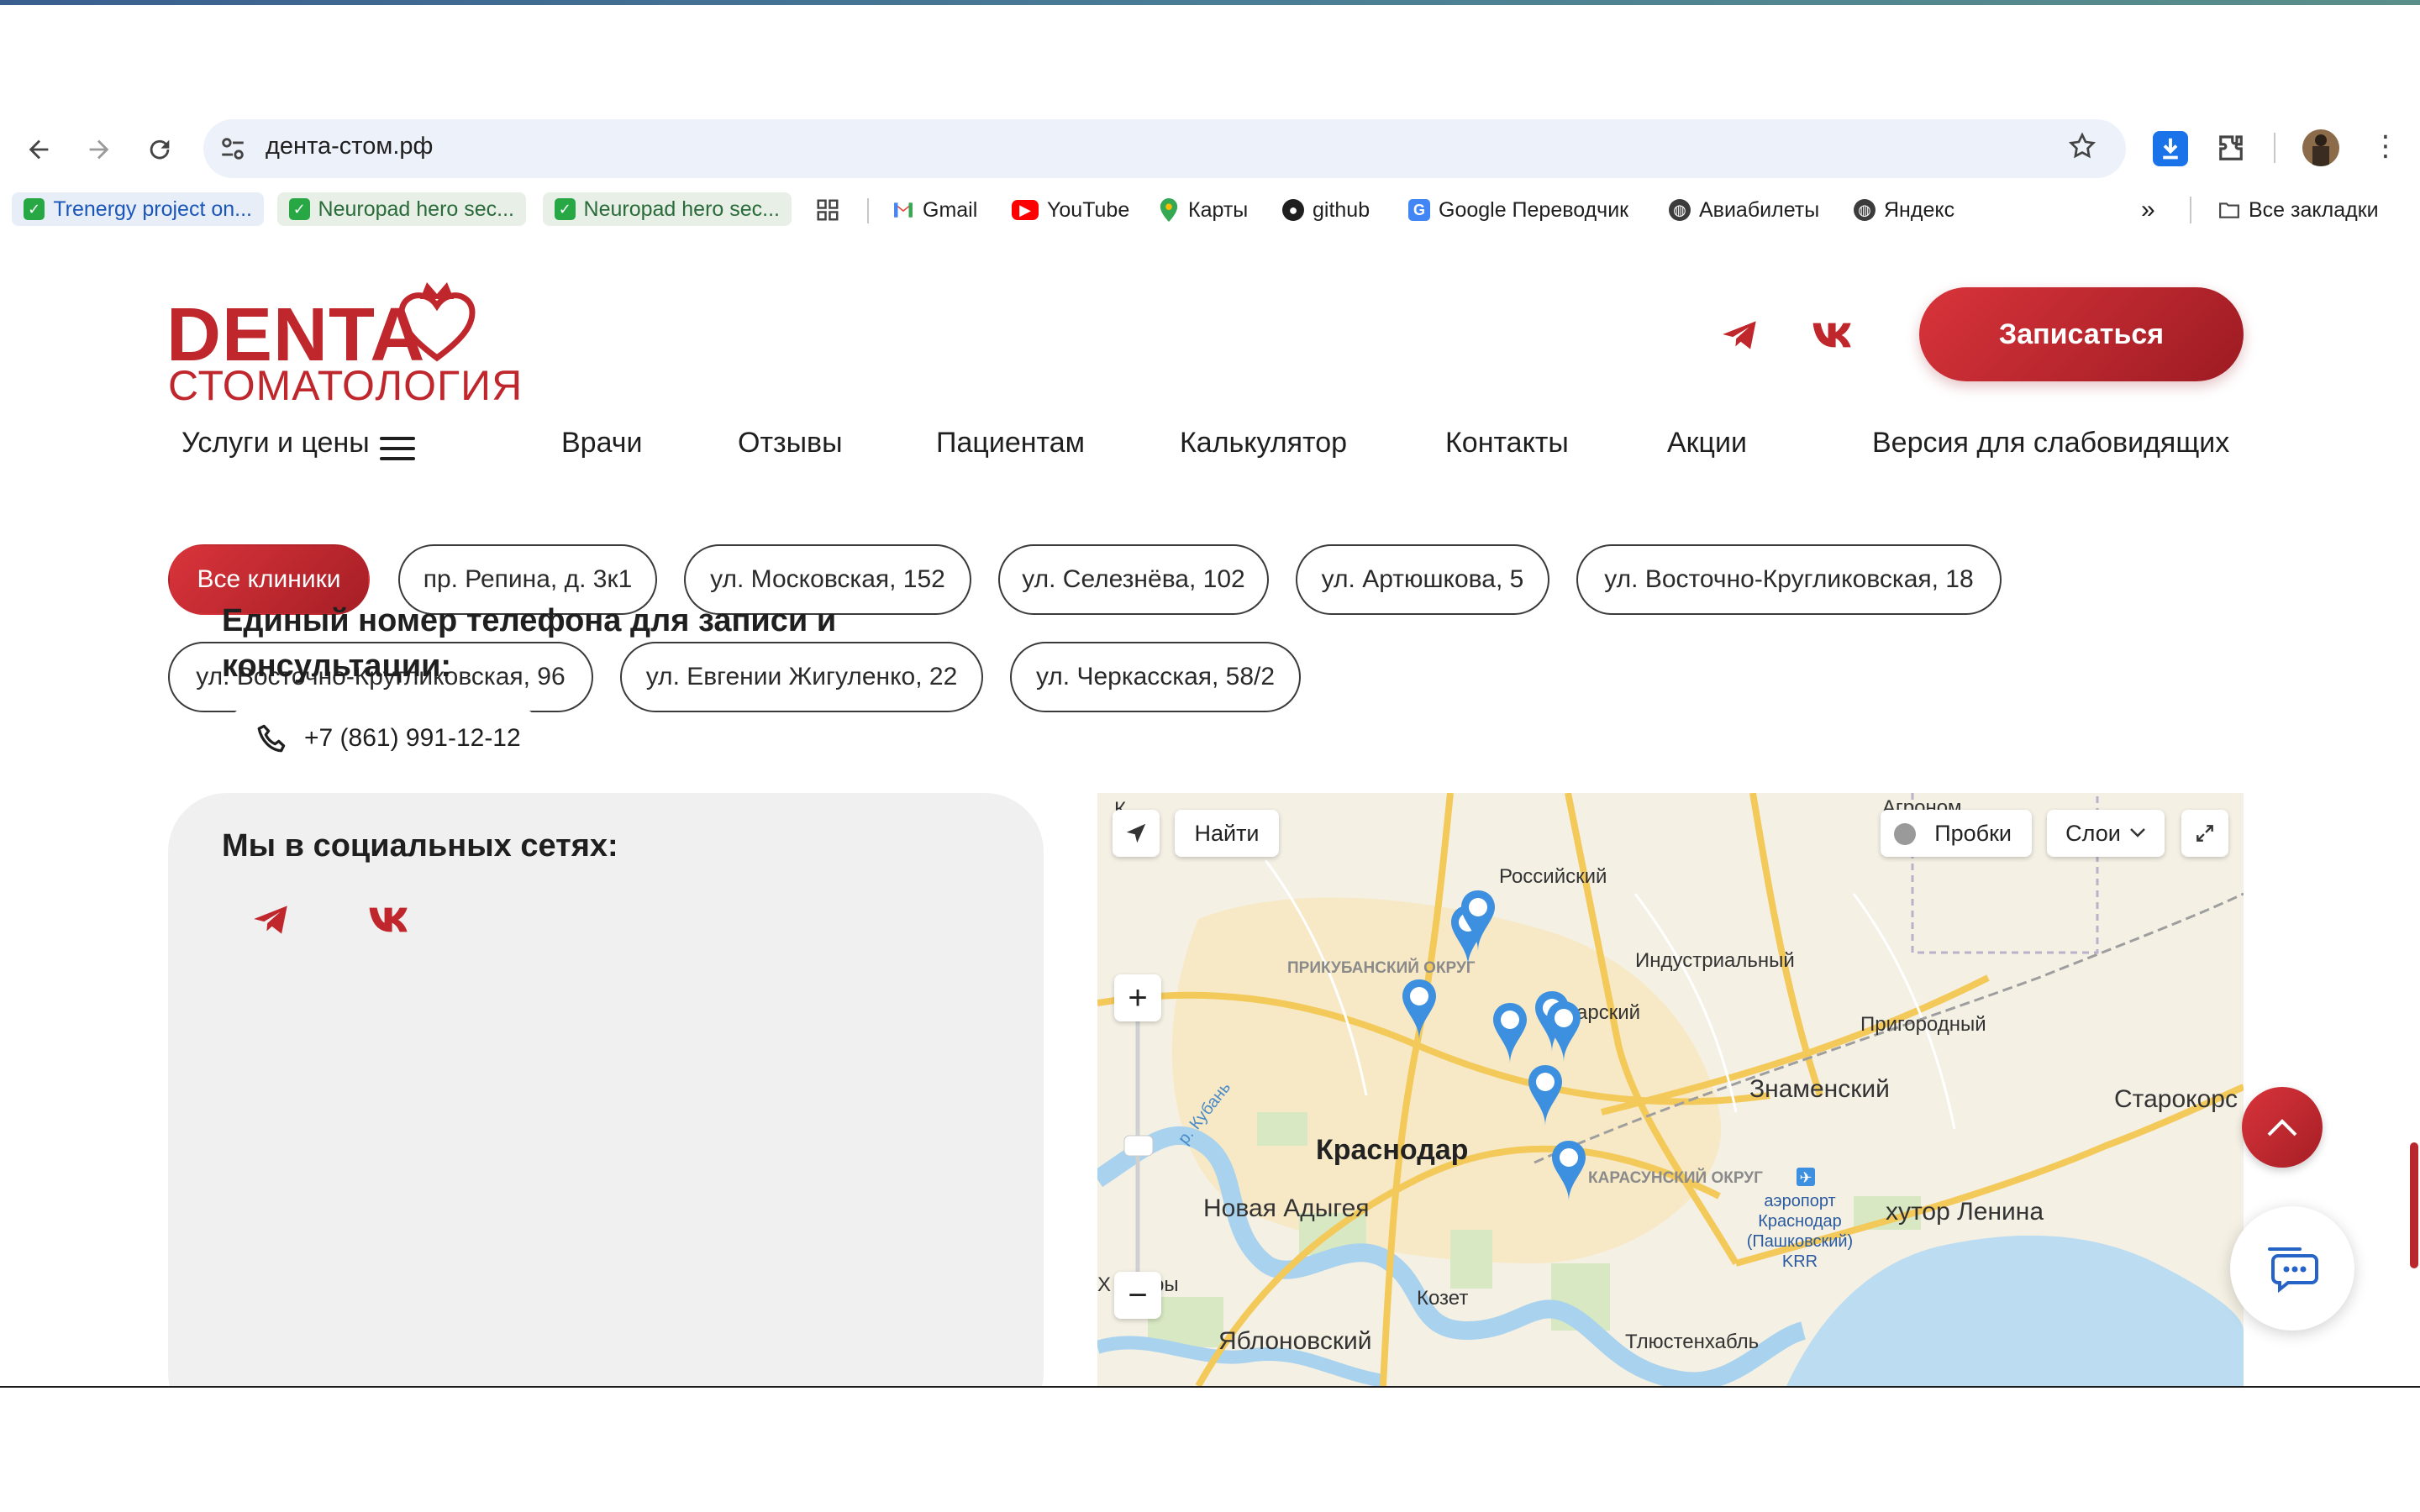 Image resolution: width=2420 pixels, height=1512 pixels. Describe the element at coordinates (2414, 1205) in the screenshot. I see `page-scrollbar-thumb` at that location.